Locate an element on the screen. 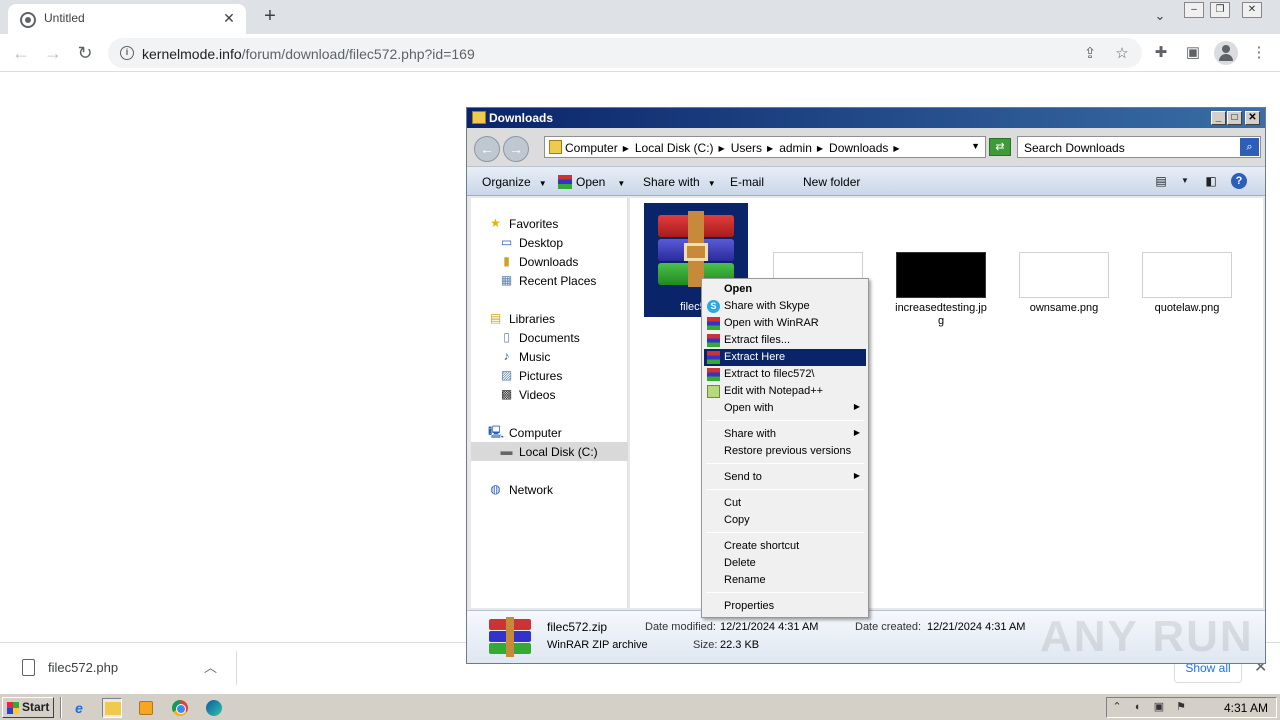 Image resolution: width=1280 pixels, height=720 pixels. view-options-icon: ▤ is located at coordinates (1161, 181).